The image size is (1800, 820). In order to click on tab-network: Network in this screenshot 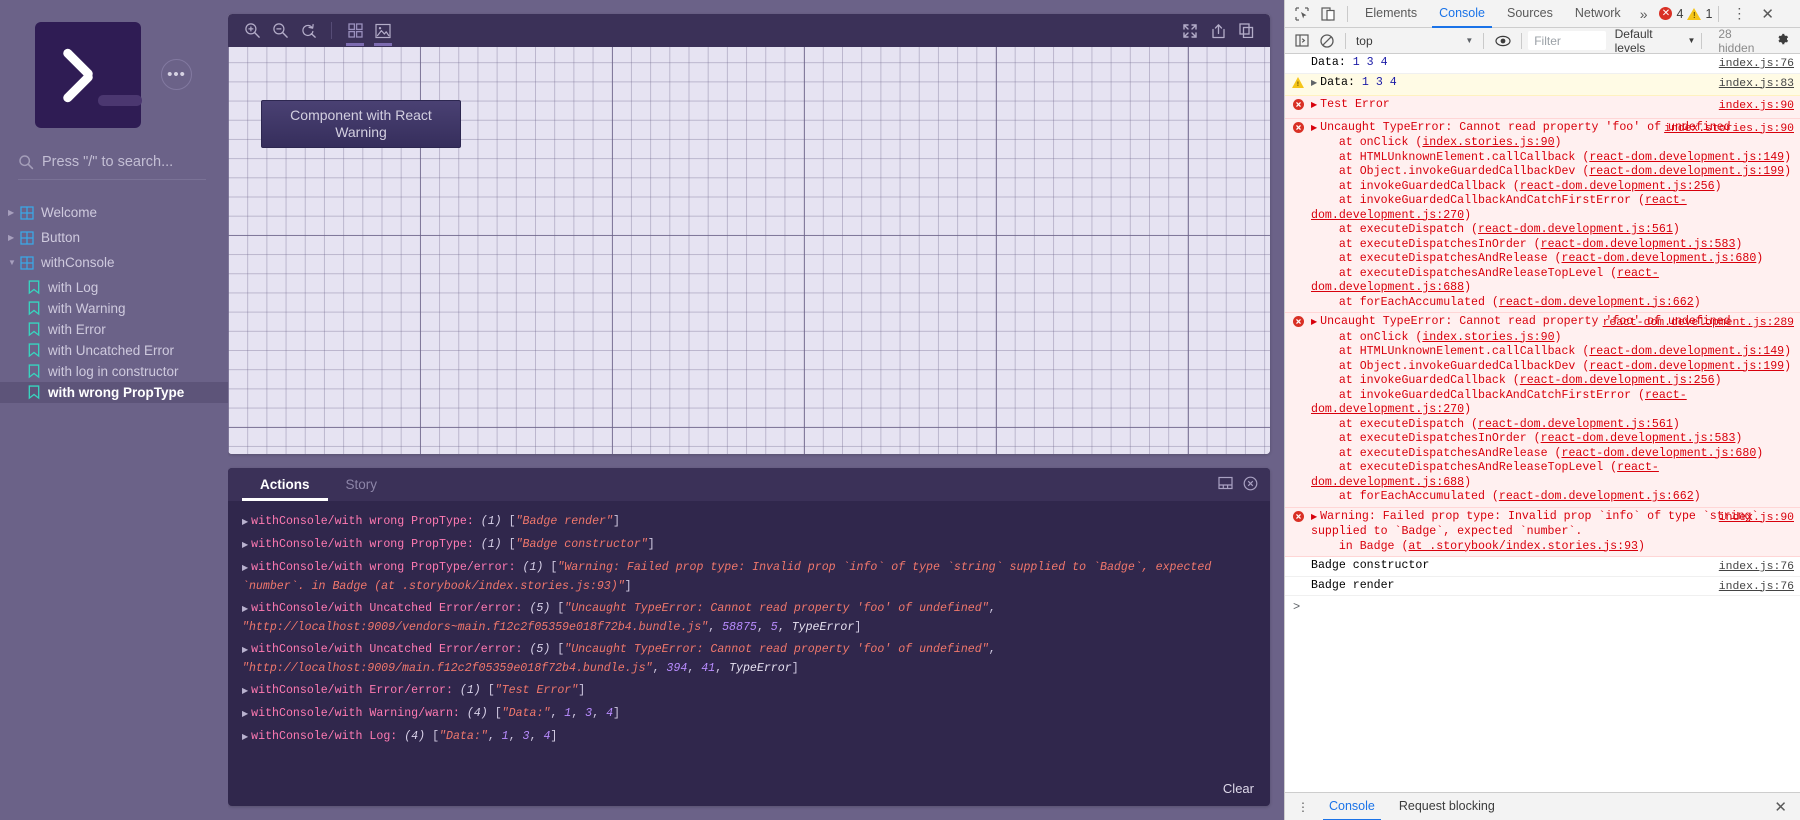, I will do `click(1598, 14)`.